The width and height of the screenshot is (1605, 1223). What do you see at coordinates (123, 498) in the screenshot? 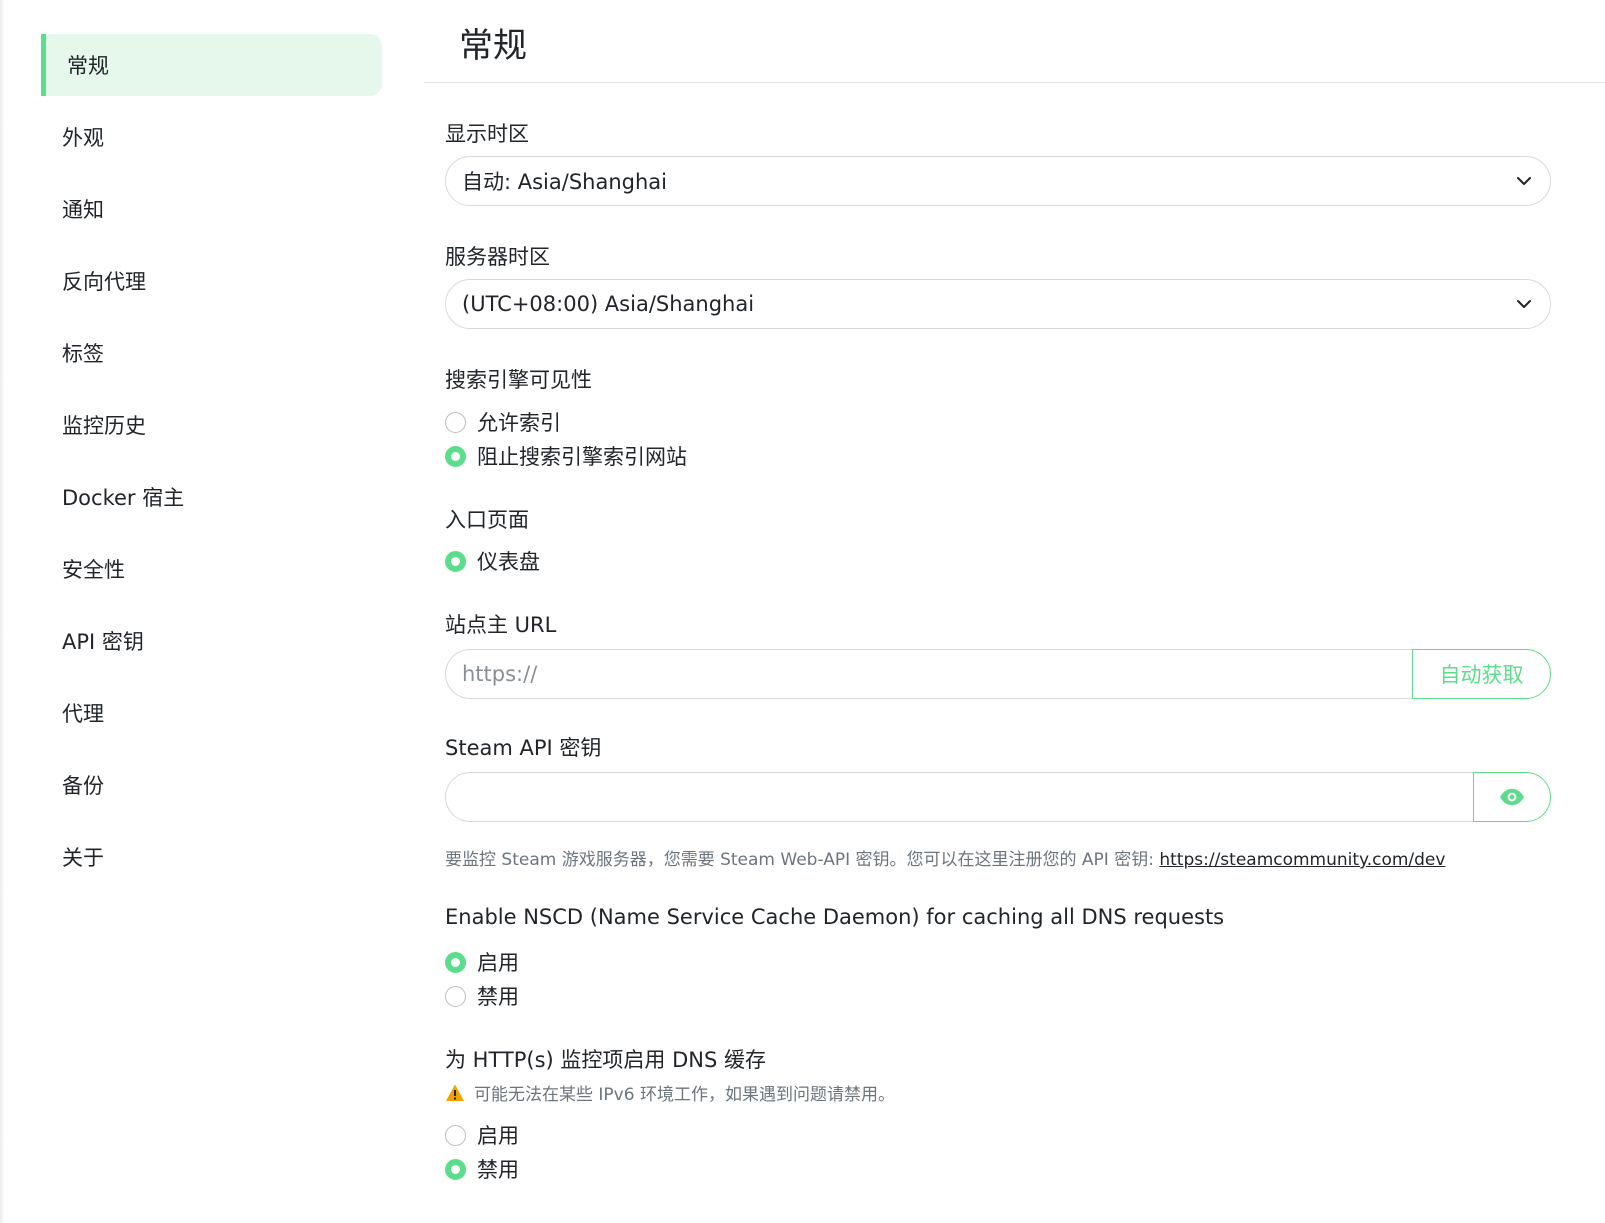
I see `sidebar-item-label: Docker 宿主` at bounding box center [123, 498].